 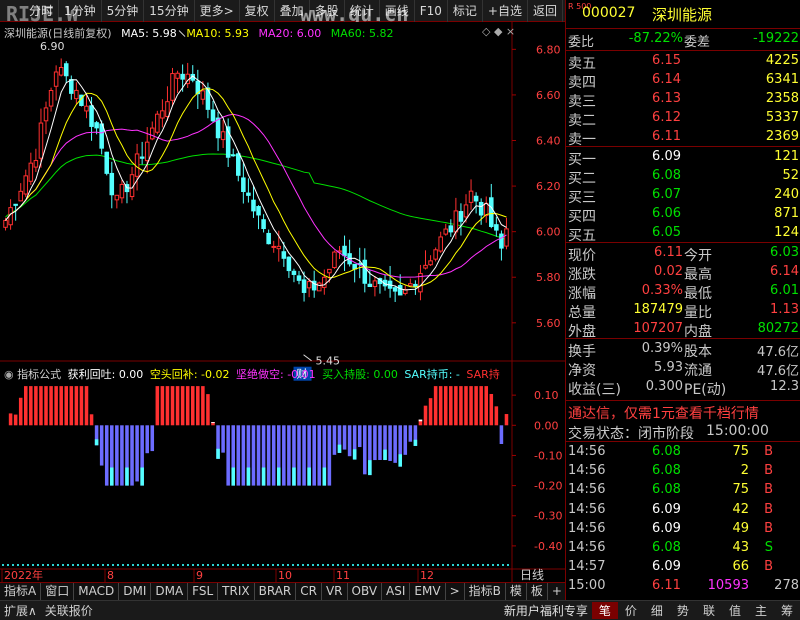 What do you see at coordinates (257, 11) in the screenshot?
I see `toolbar-item: 复权` at bounding box center [257, 11].